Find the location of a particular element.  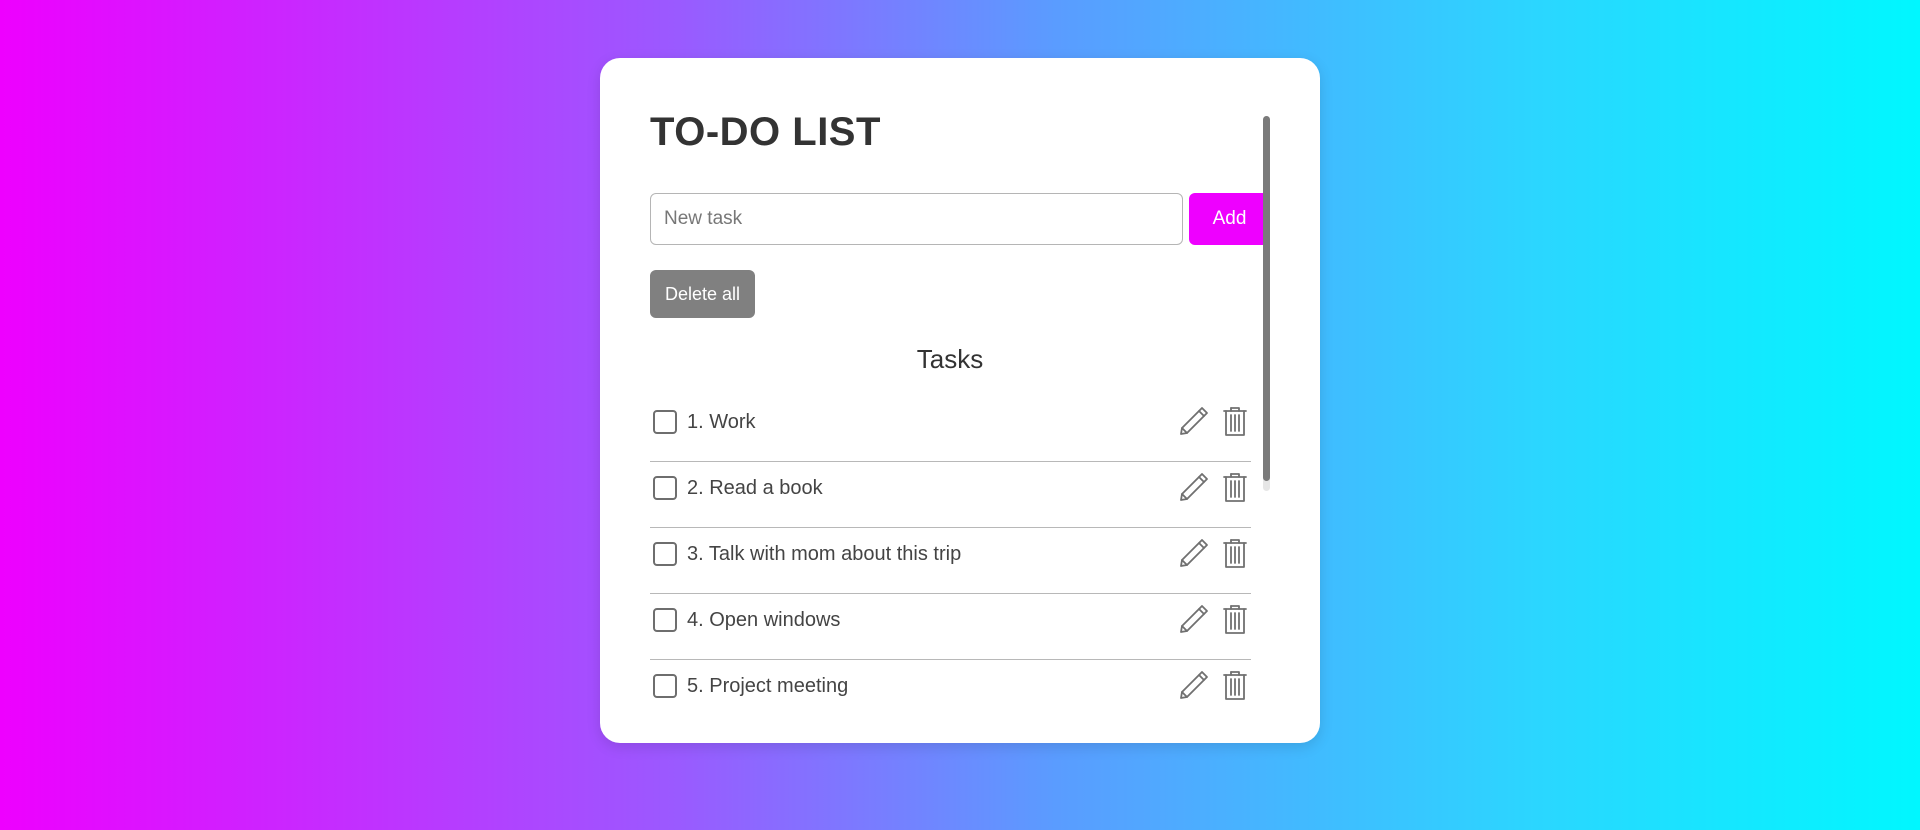

task-list-scrollbar is located at coordinates (1266, 303).